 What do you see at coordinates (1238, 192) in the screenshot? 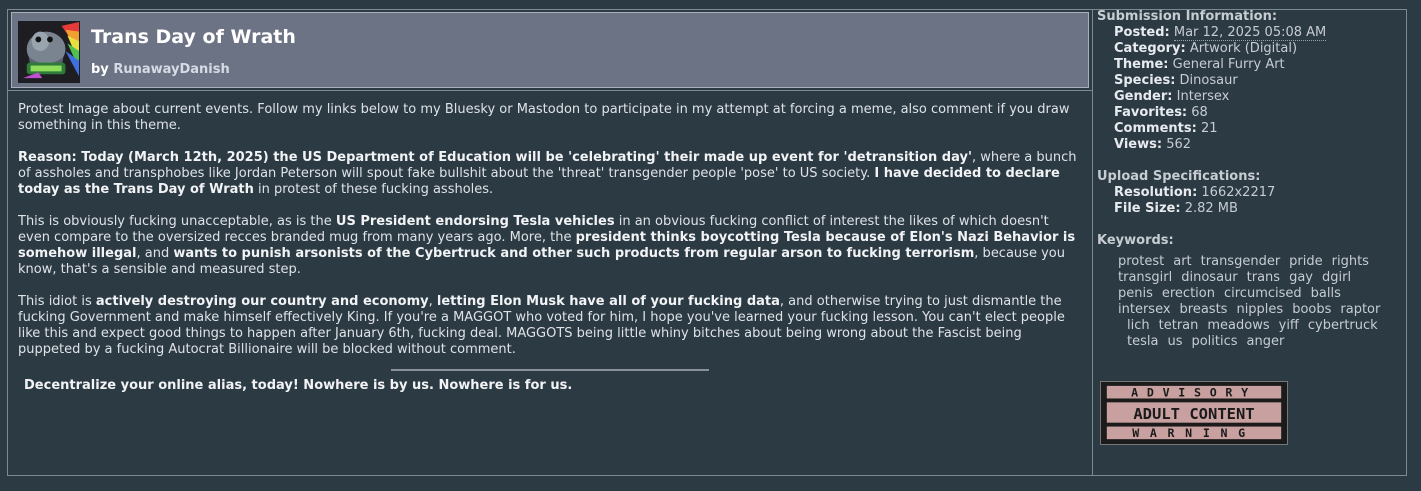
I see `resolution-value: 1662x2217` at bounding box center [1238, 192].